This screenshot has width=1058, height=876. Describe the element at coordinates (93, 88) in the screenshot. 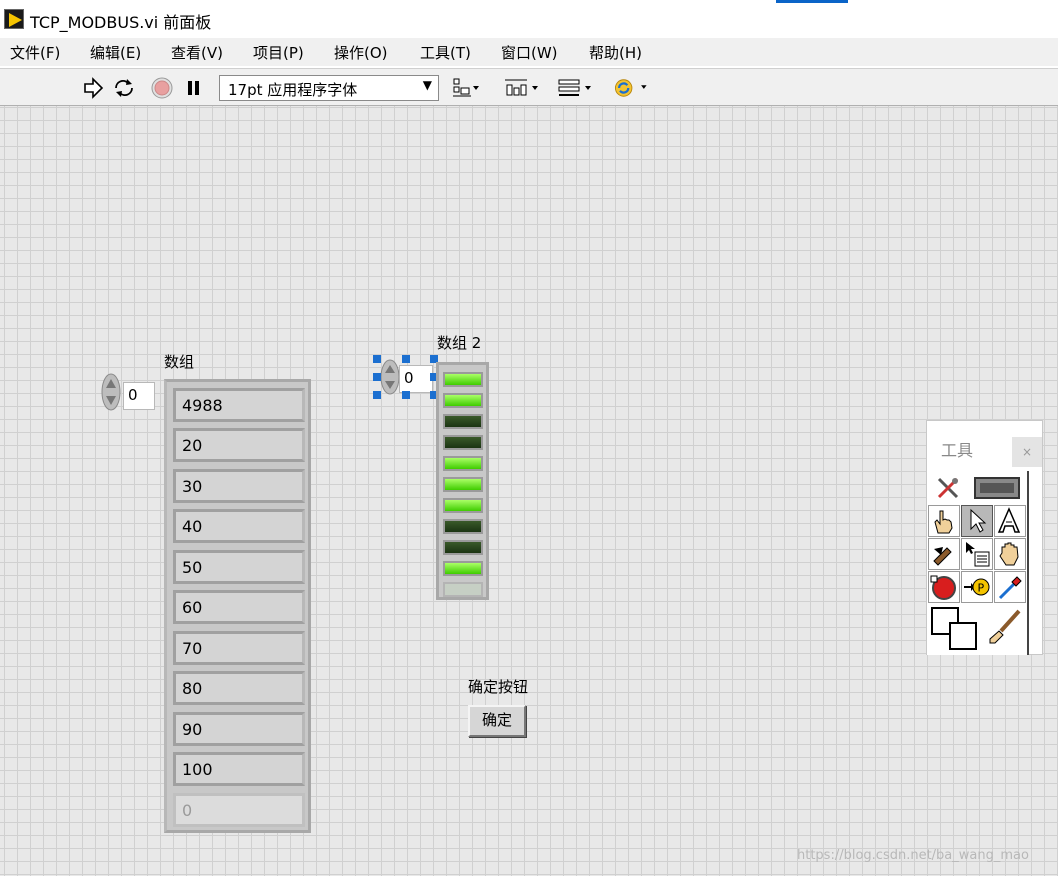

I see `run-arrow-icon` at that location.